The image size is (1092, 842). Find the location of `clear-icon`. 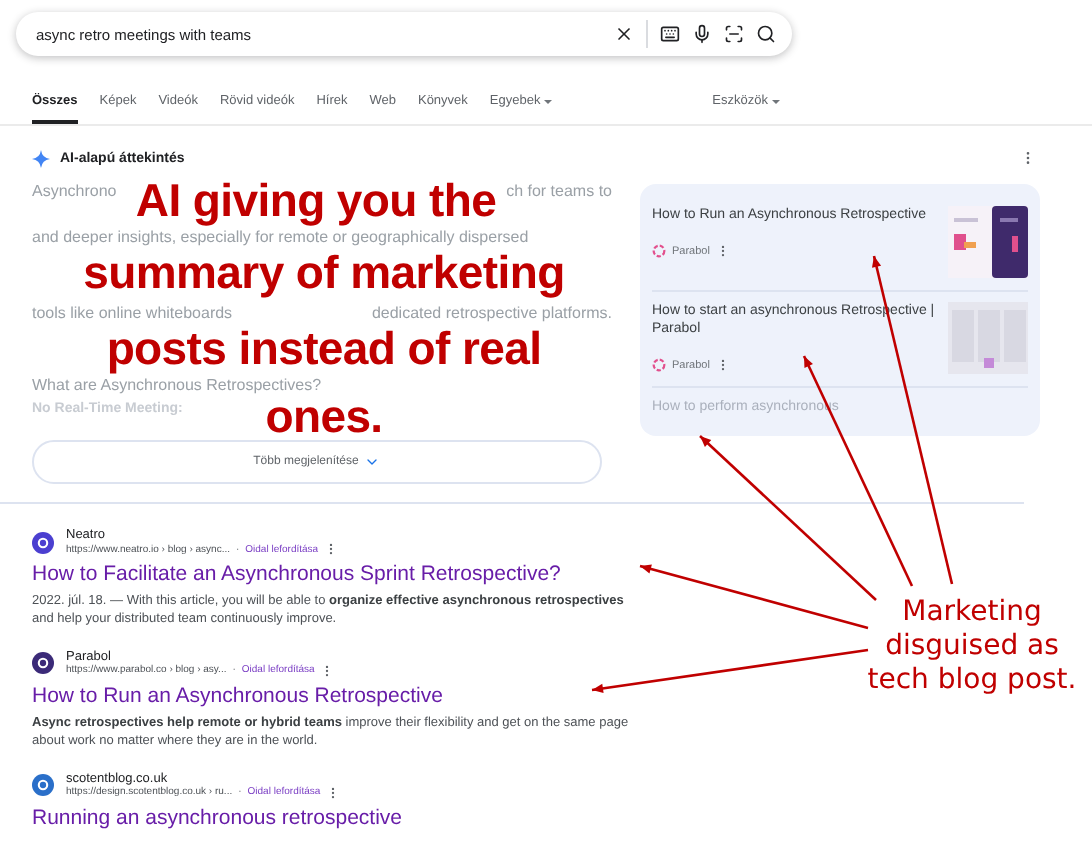

clear-icon is located at coordinates (624, 34).